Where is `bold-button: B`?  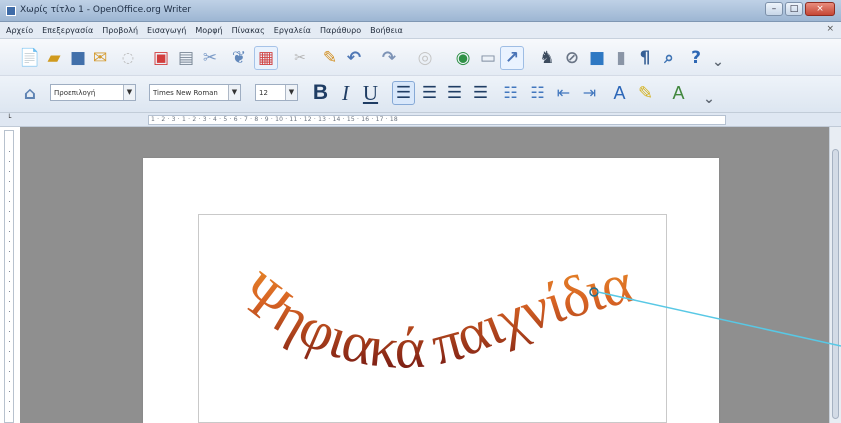
bold-button: B is located at coordinates (320, 93).